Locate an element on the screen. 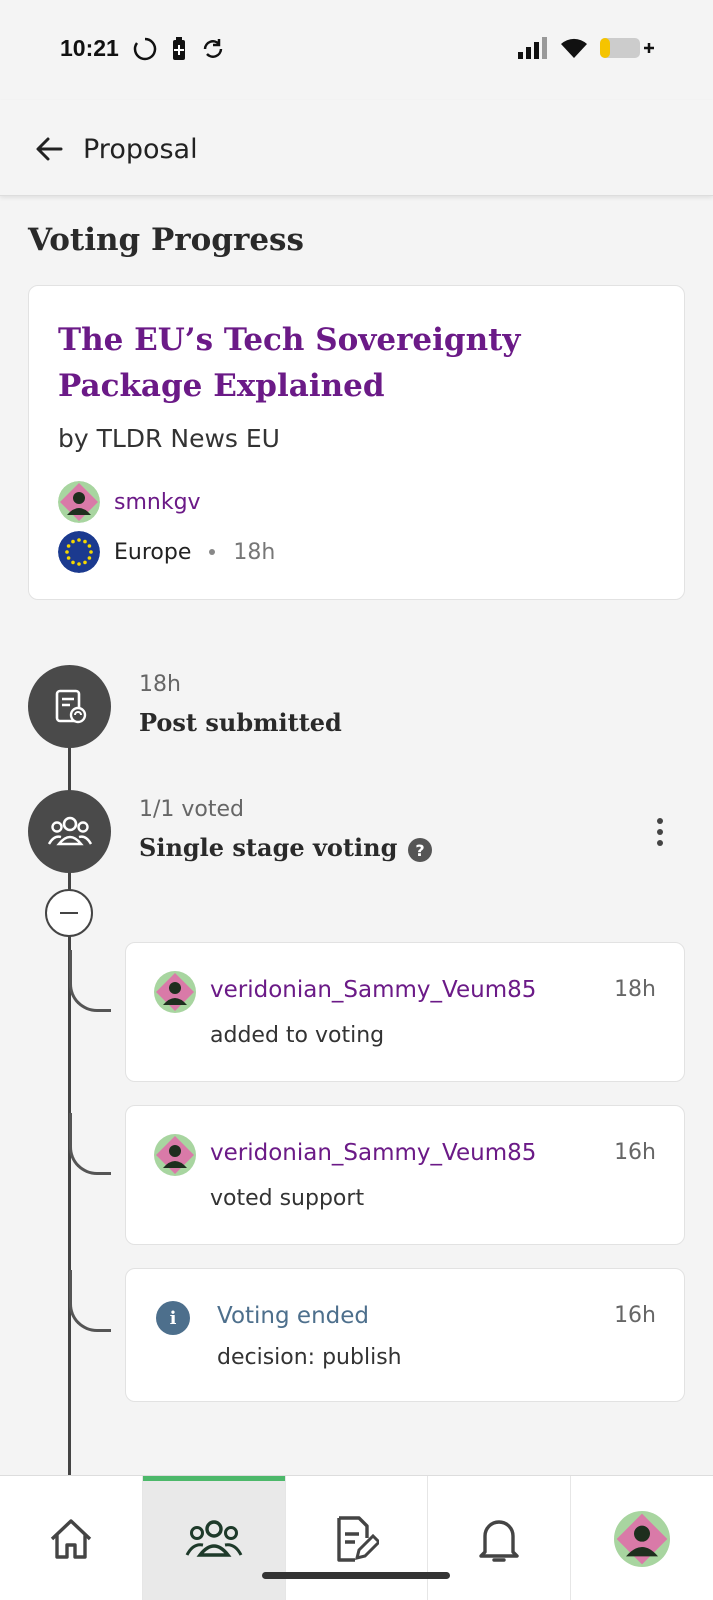 The width and height of the screenshot is (713, 1600). status-icons-left is located at coordinates (179, 49).